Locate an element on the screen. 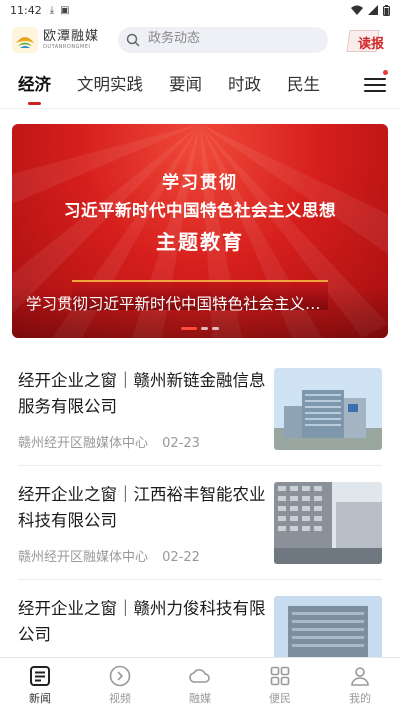 This screenshot has width=400, height=711. app-header: 欧潭融媒 OUTANRONGMEI 政务动态 读报 is located at coordinates (200, 40).